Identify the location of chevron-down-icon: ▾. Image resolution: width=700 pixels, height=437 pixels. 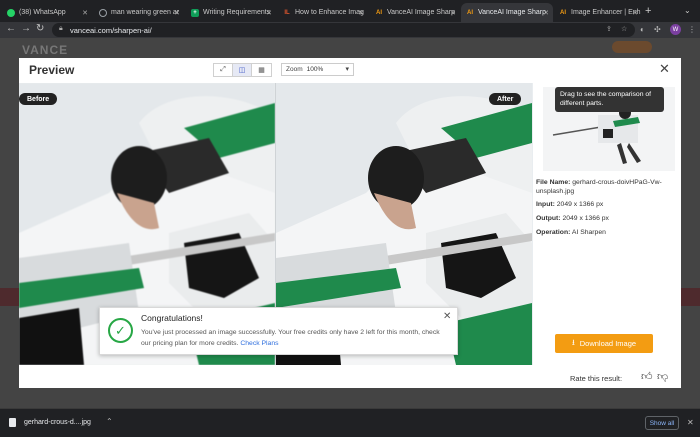
(347, 69).